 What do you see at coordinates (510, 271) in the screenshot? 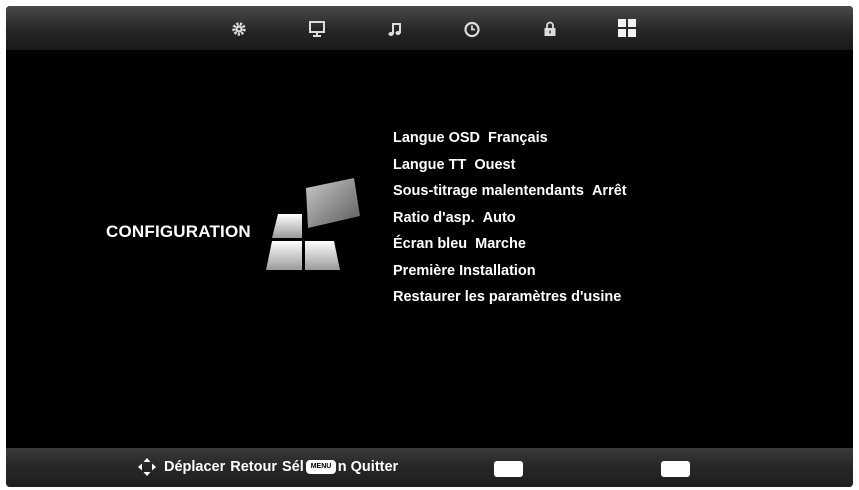
I see `menu-item-first-installation: Première Installation` at bounding box center [510, 271].